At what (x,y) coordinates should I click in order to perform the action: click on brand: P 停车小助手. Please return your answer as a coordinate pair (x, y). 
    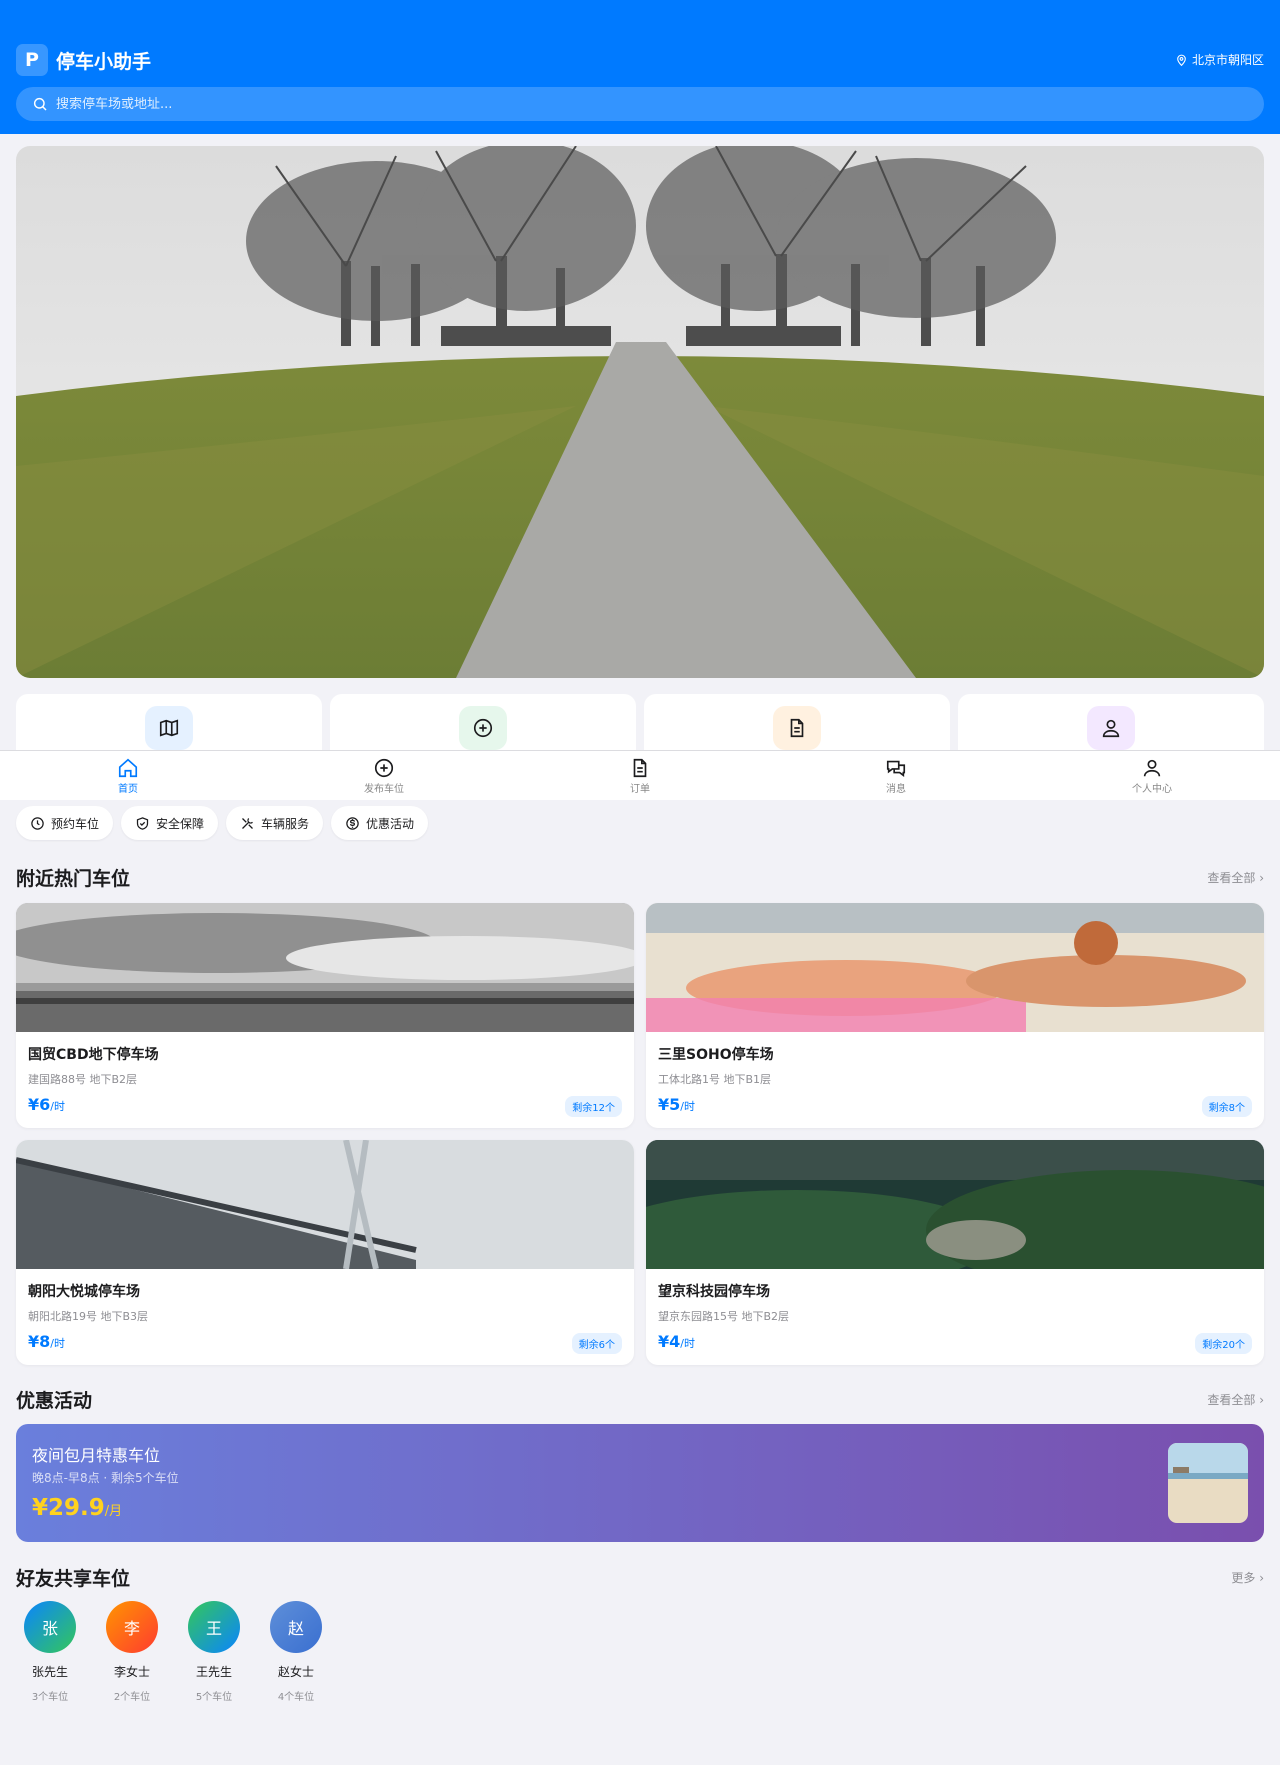
    Looking at the image, I should click on (83, 60).